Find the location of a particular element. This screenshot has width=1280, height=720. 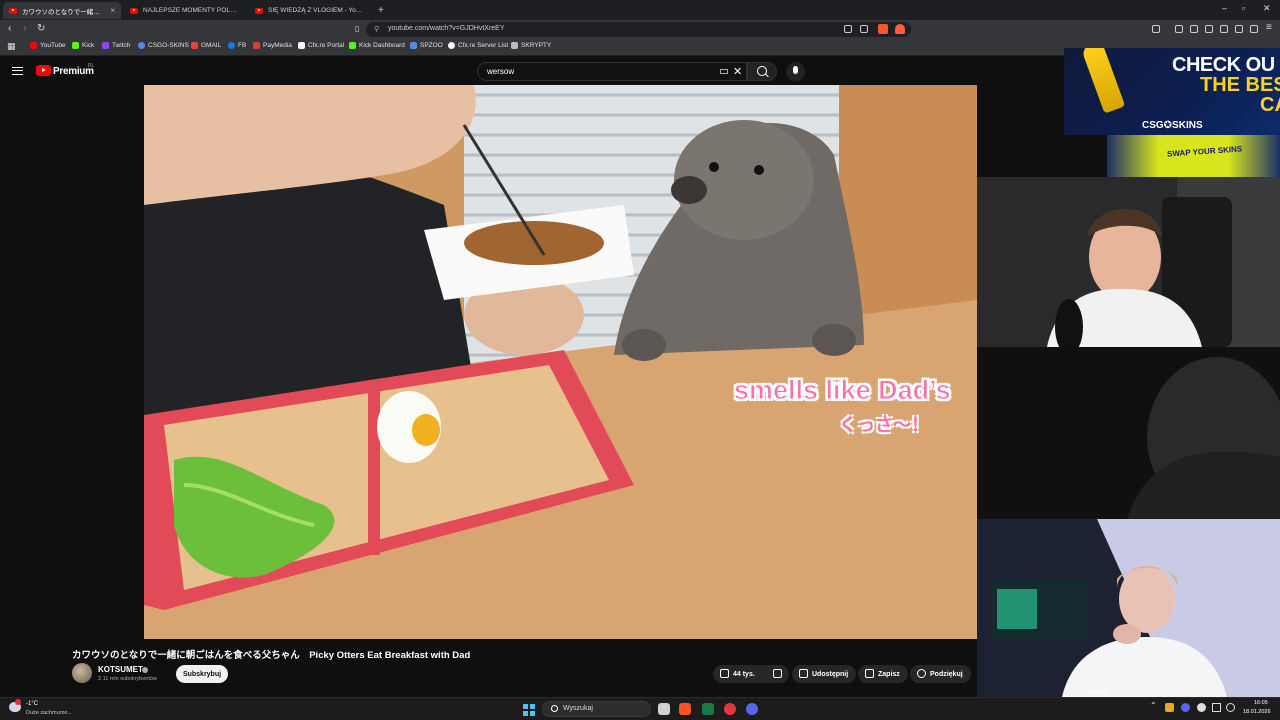

close-tab-icon: × is located at coordinates (112, 10).